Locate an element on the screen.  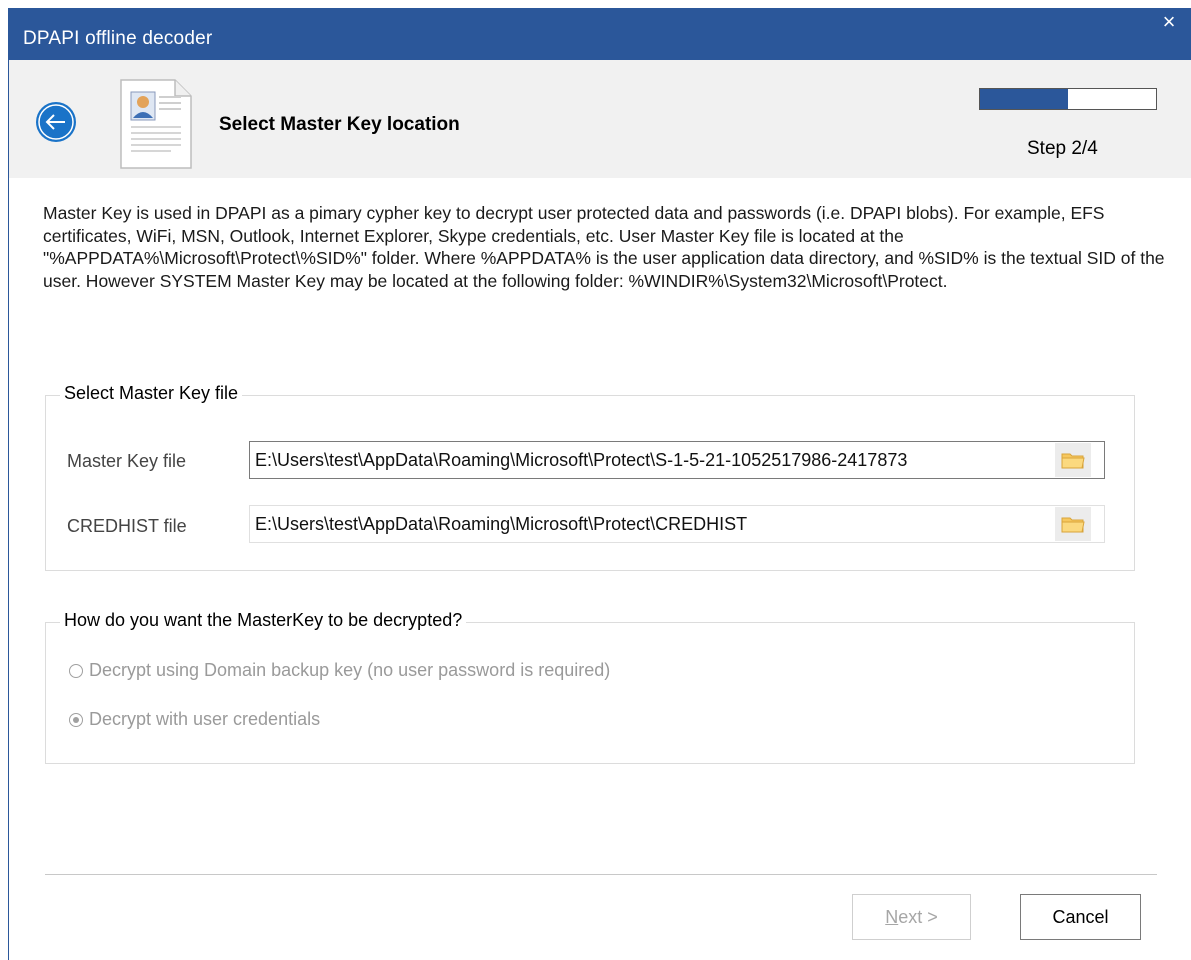
cancel-button: Cancel is located at coordinates (1080, 917).